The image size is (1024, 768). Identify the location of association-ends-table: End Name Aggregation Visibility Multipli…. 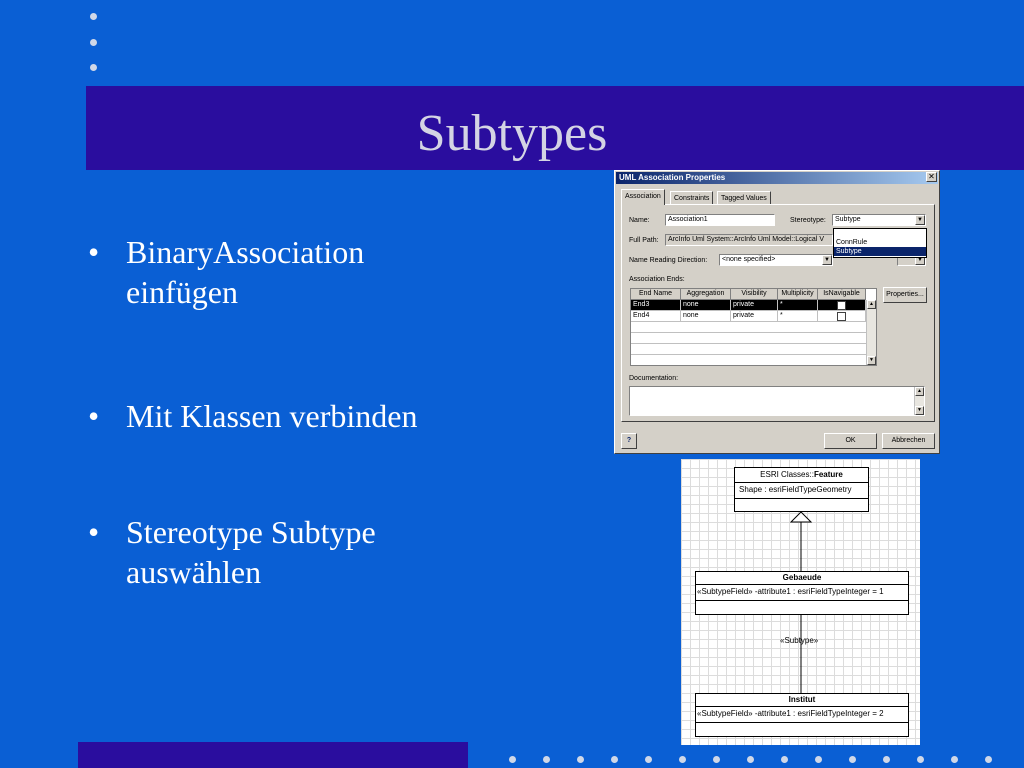
(753, 327).